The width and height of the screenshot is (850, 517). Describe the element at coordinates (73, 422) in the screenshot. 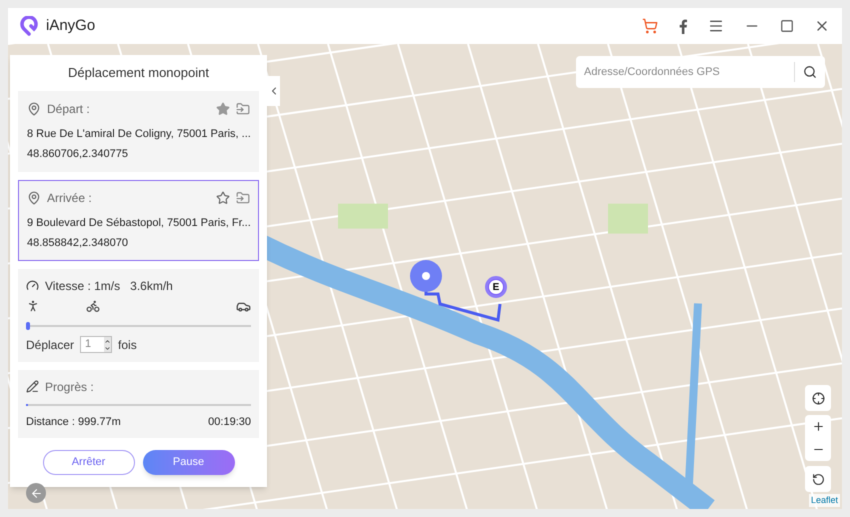

I see `distance-text: Distance : 999.77m` at that location.